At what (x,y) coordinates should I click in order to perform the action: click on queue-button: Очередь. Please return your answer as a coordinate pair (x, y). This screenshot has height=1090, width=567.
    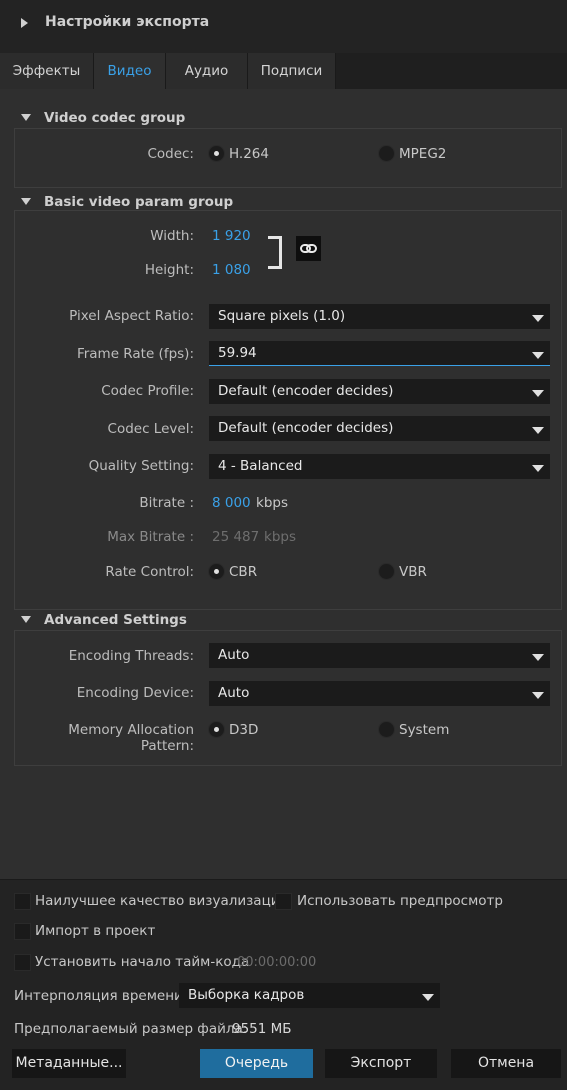
    Looking at the image, I should click on (256, 1063).